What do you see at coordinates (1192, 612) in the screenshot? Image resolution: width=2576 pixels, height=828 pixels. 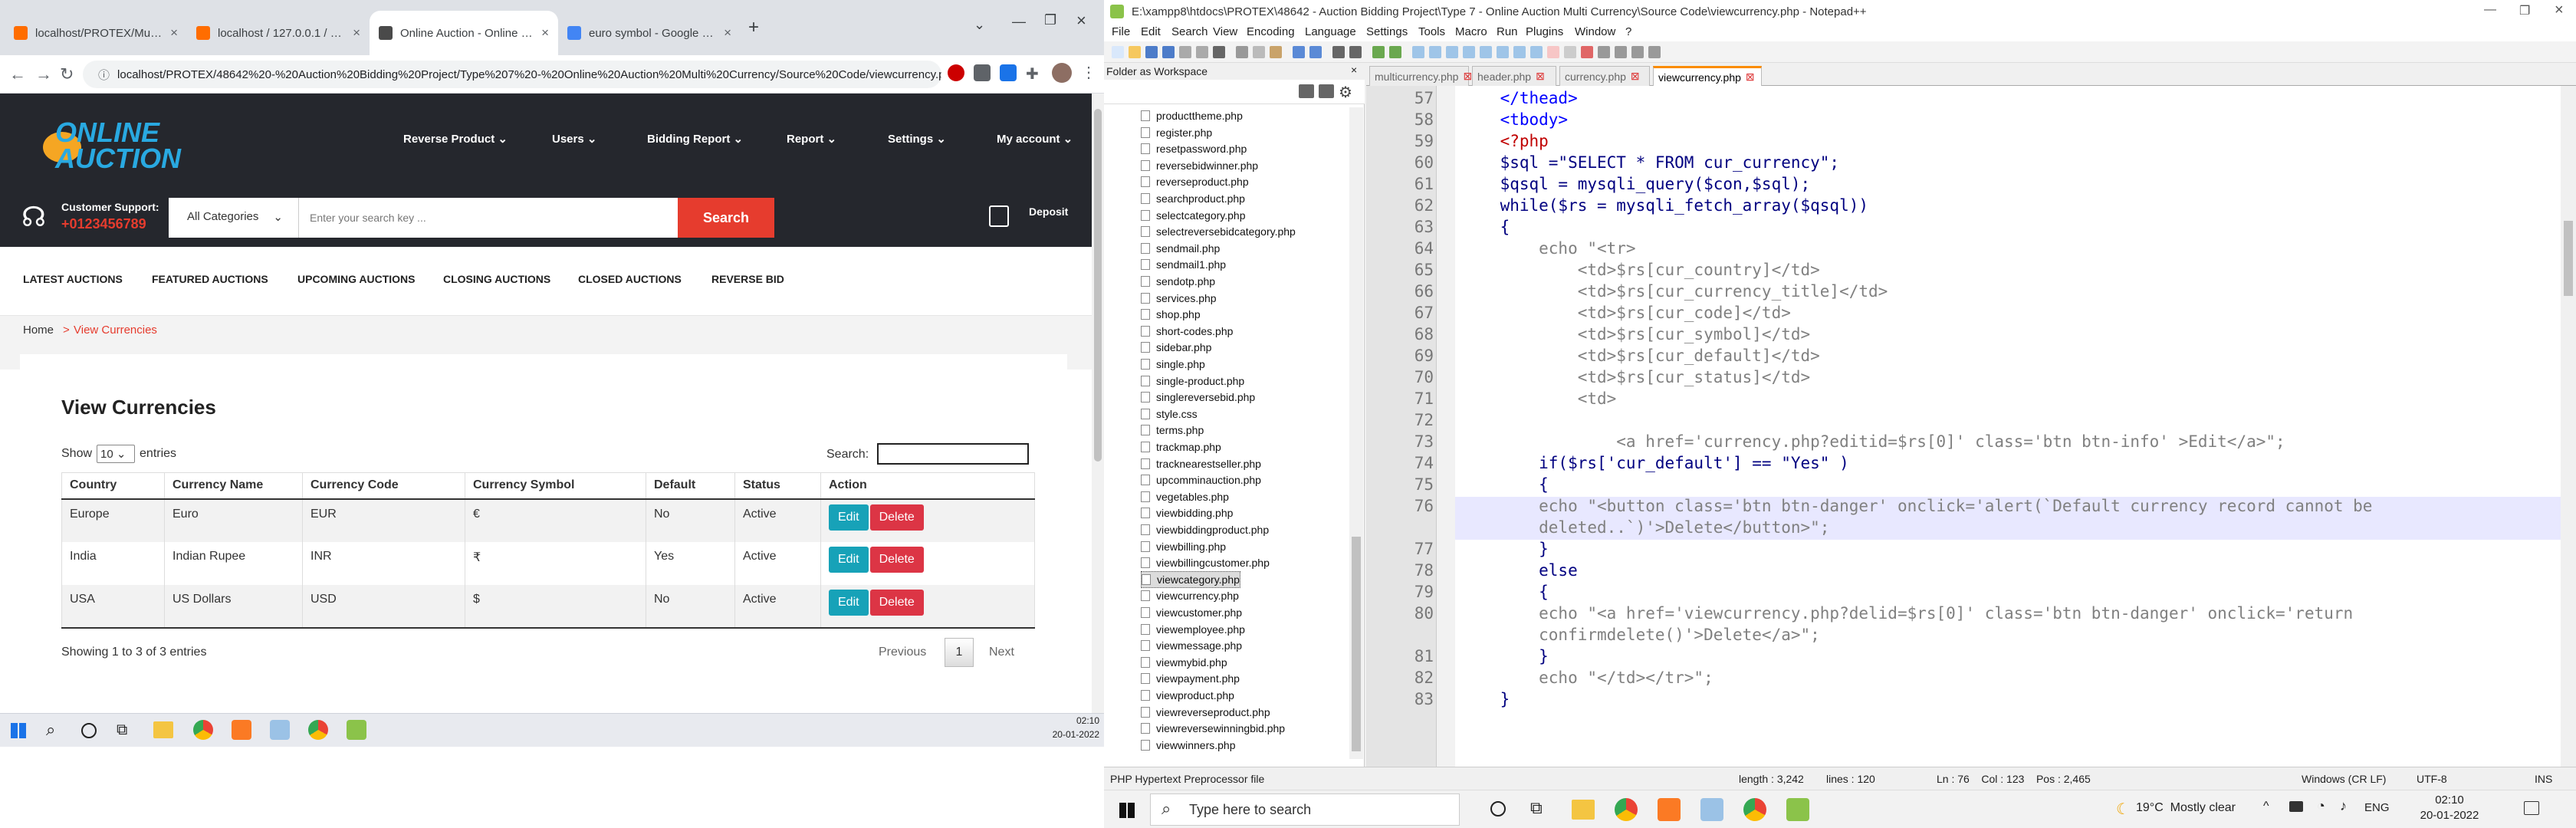 I see `file-tree-item: viewcustomer.php` at bounding box center [1192, 612].